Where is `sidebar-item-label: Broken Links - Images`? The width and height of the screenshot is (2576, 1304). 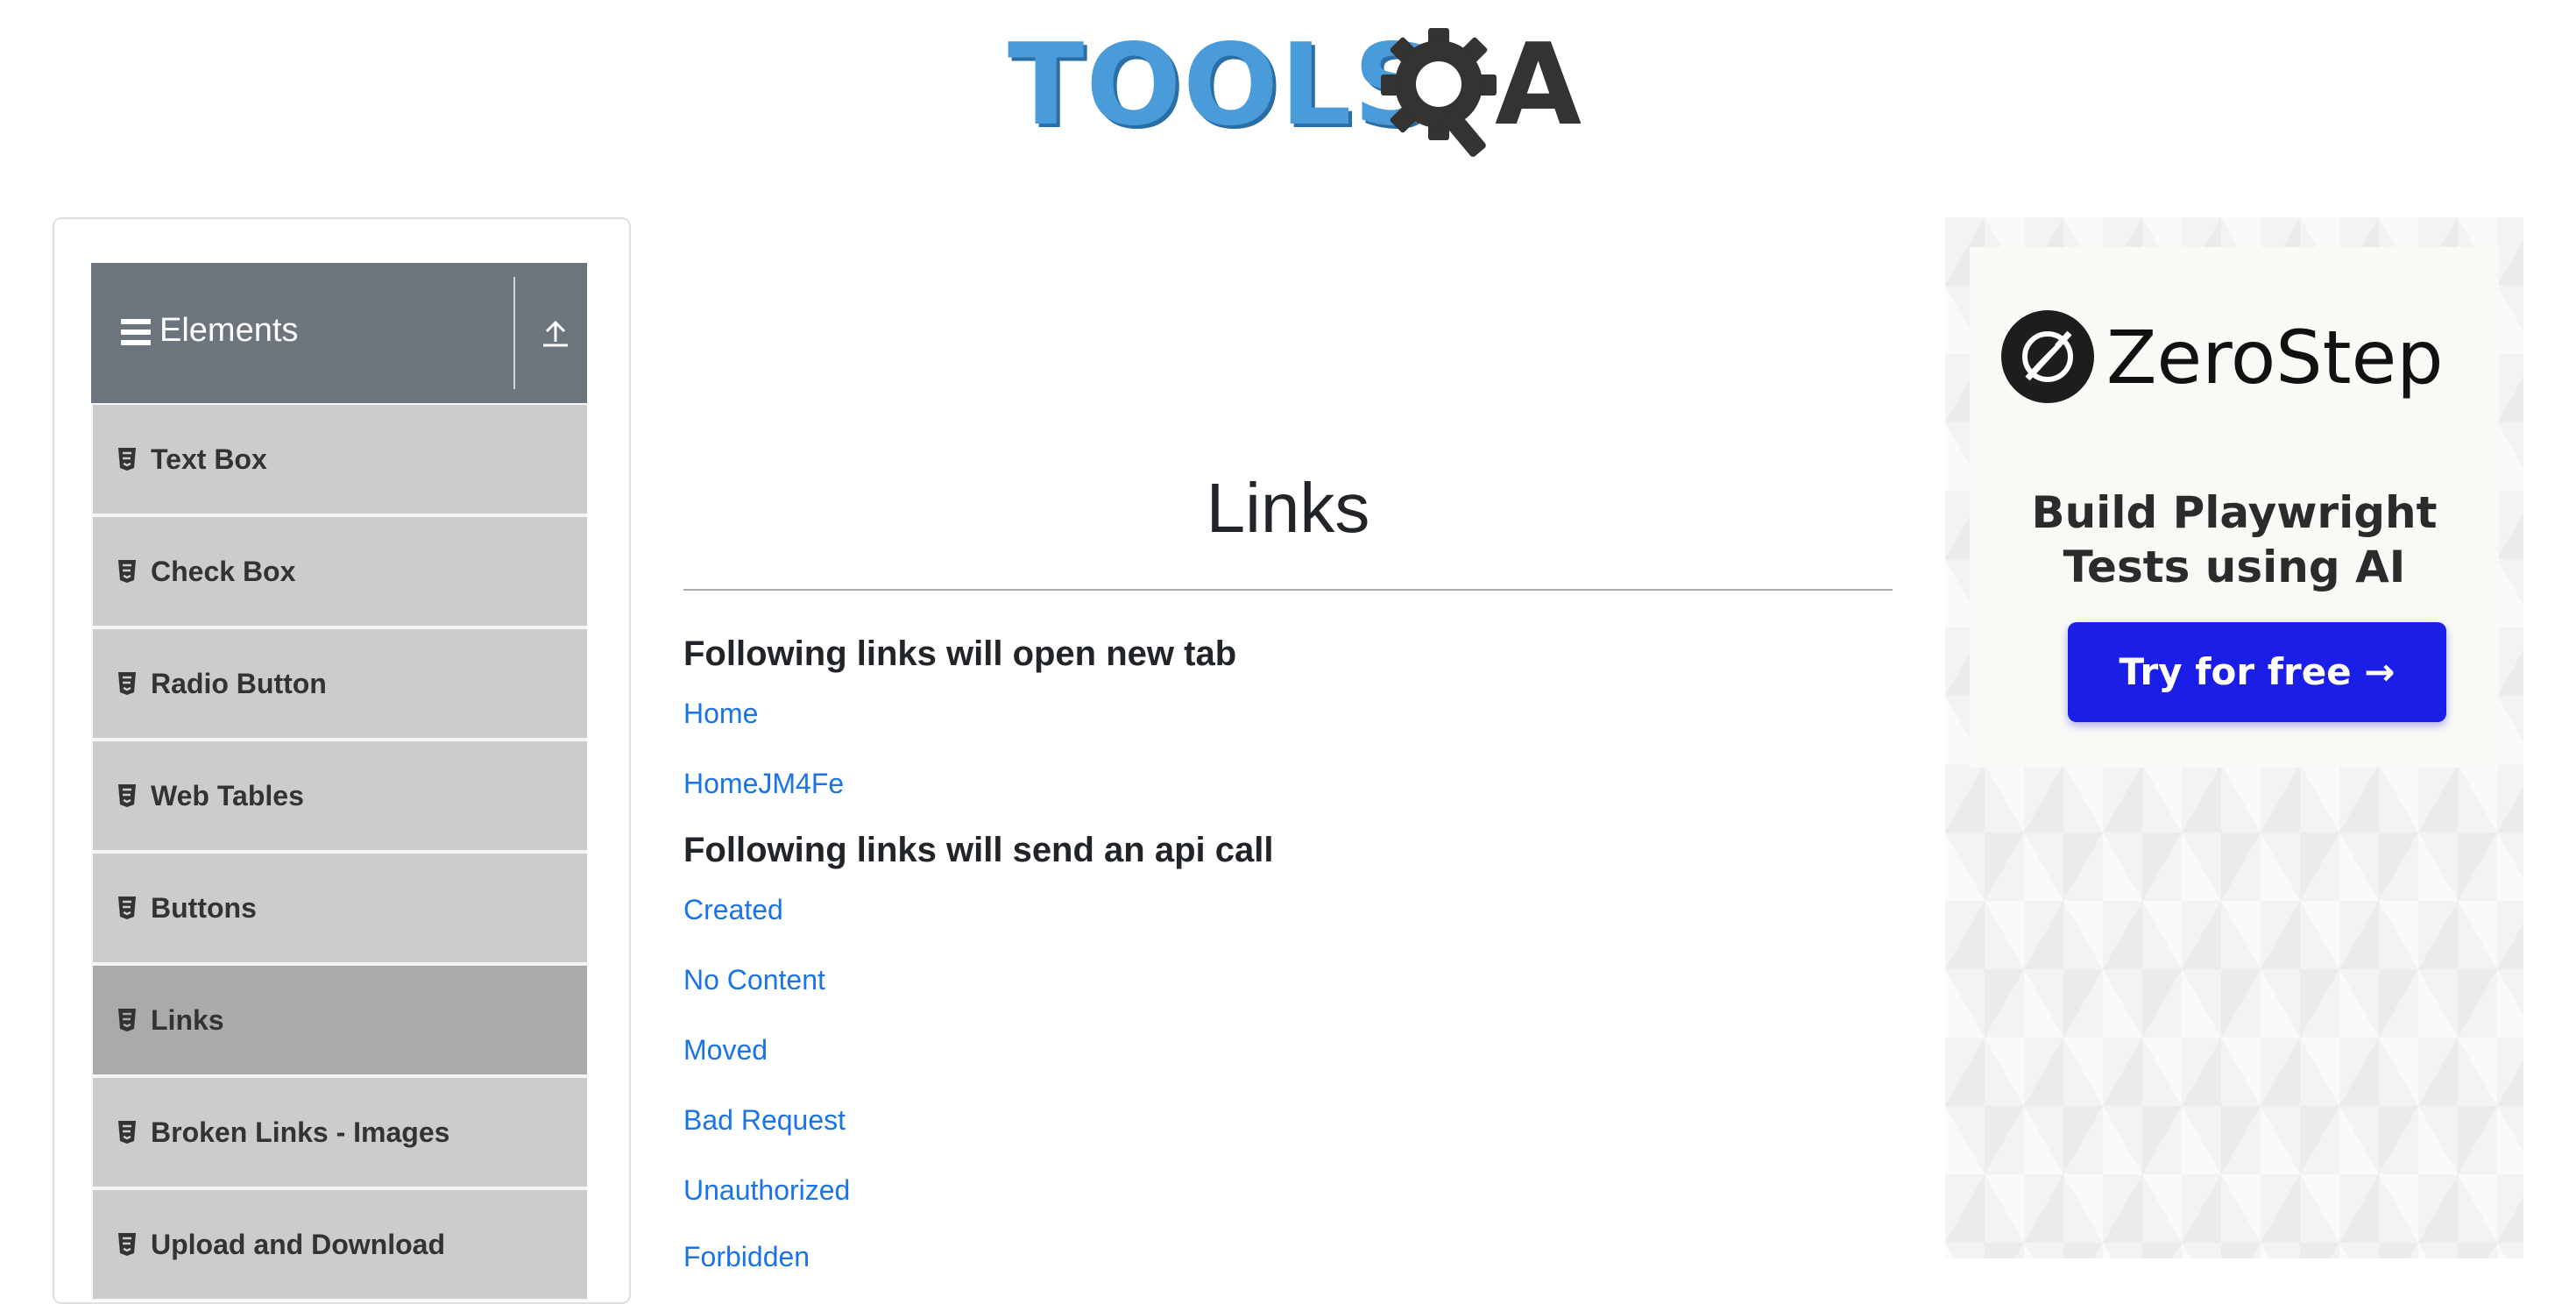 sidebar-item-label: Broken Links - Images is located at coordinates (300, 1132).